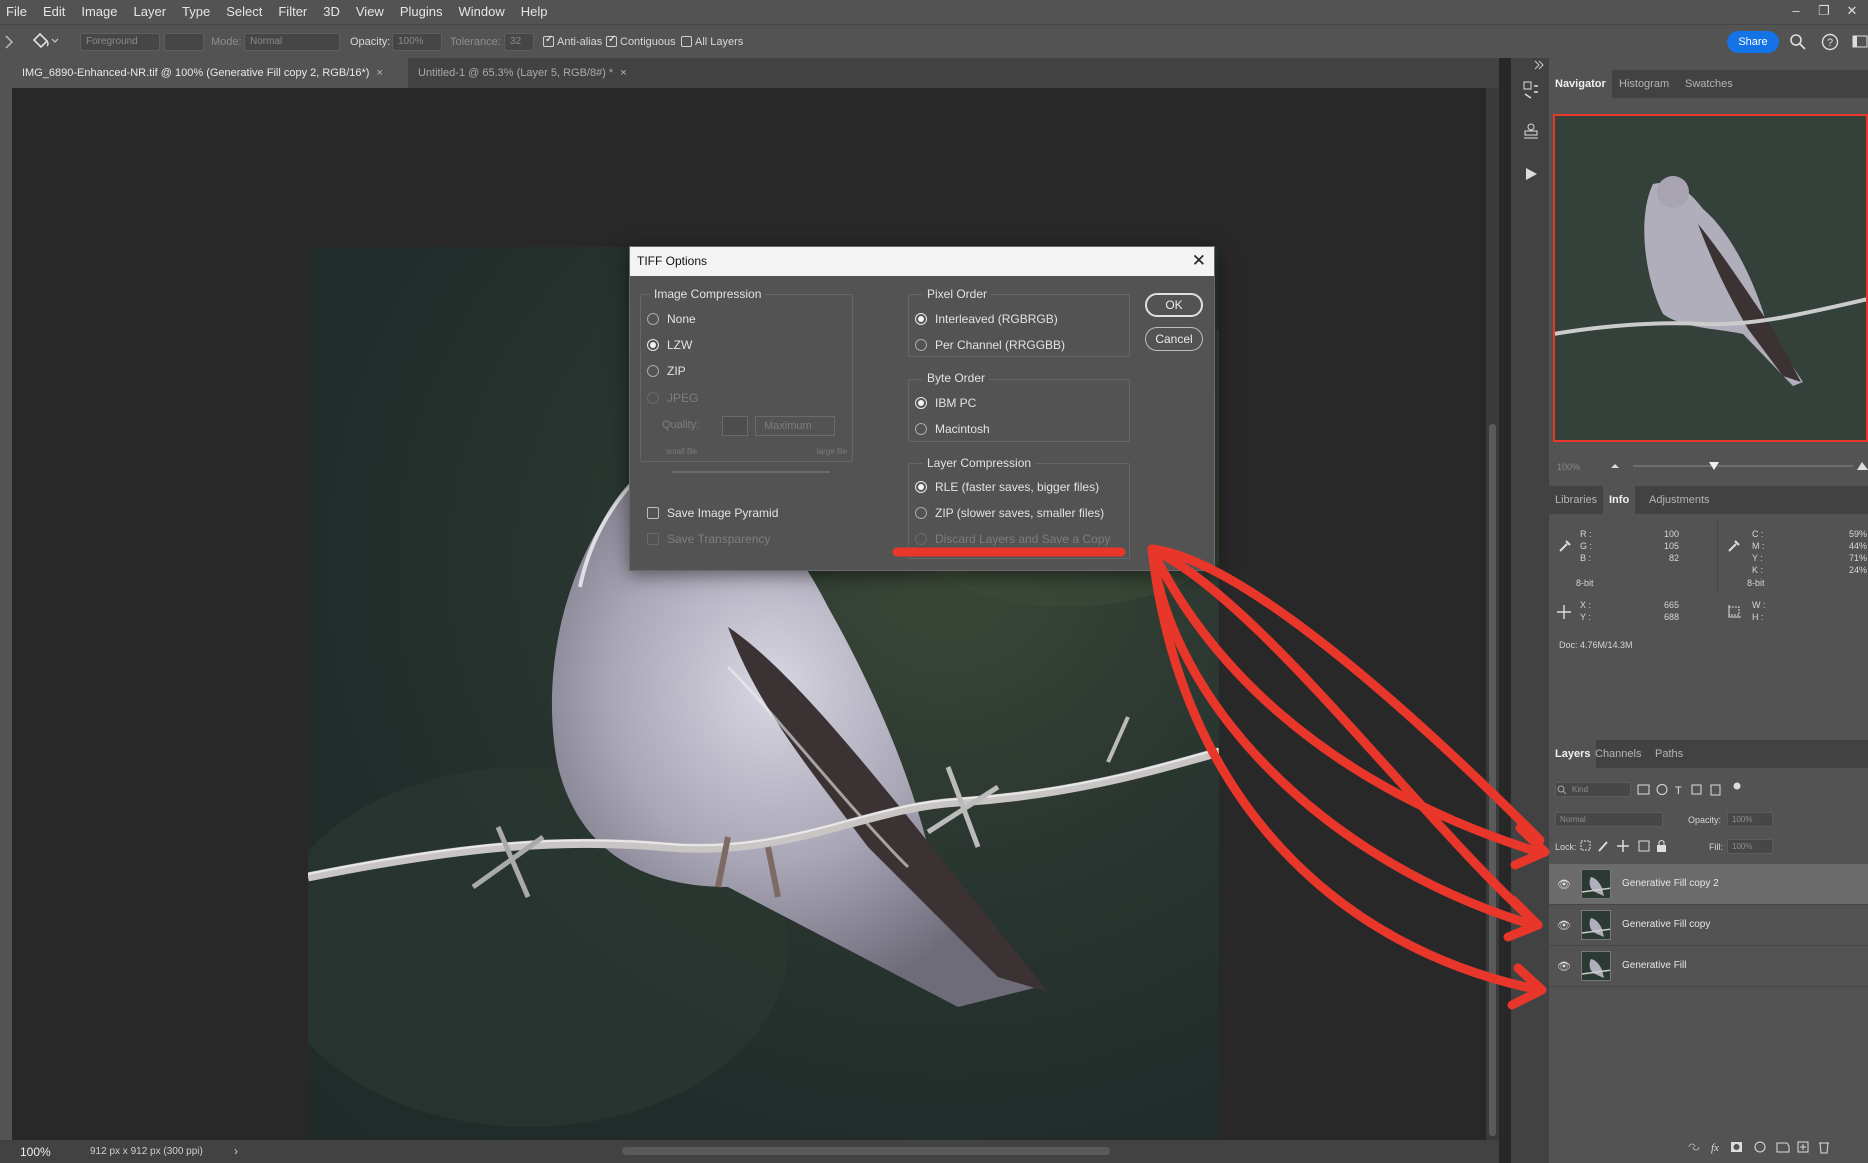 The image size is (1868, 1163). What do you see at coordinates (6, 610) in the screenshot?
I see `tools-panel-edge` at bounding box center [6, 610].